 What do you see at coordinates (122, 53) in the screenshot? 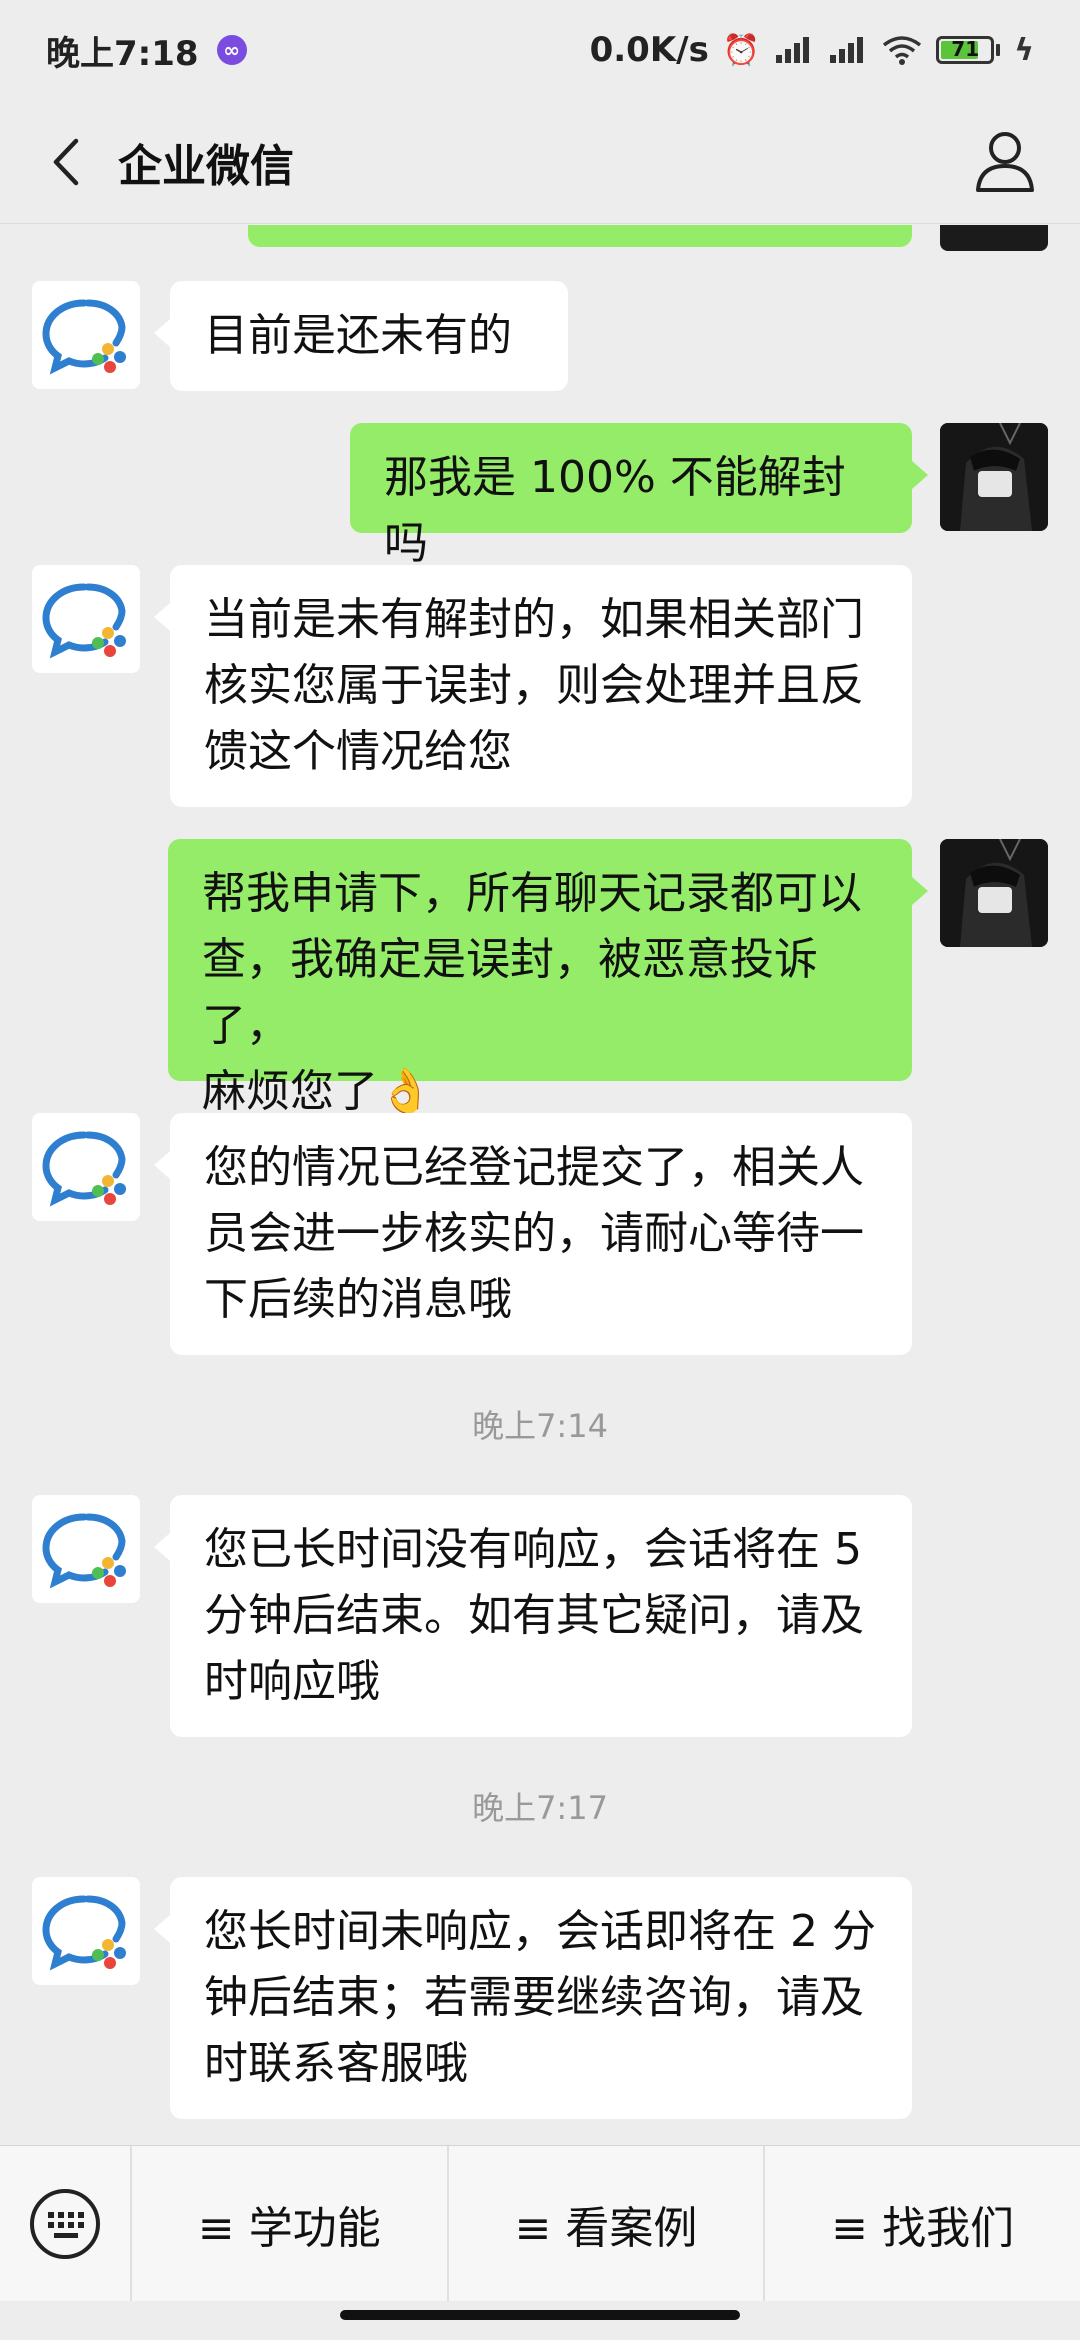
I see `status-time: 晚上7:18` at bounding box center [122, 53].